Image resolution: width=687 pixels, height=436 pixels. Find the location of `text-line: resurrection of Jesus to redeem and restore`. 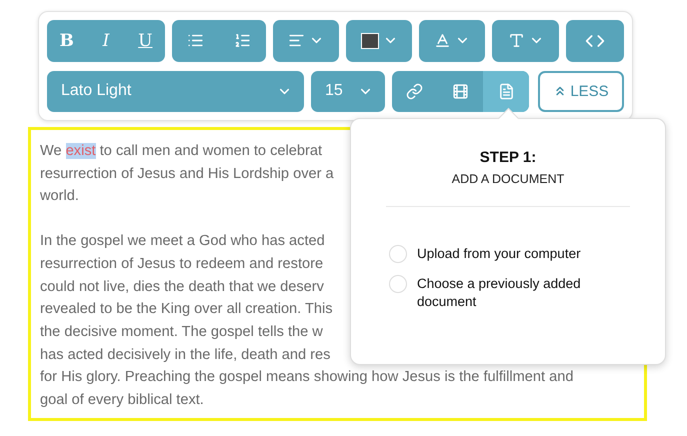

text-line: resurrection of Jesus to redeem and restore is located at coordinates (182, 264).